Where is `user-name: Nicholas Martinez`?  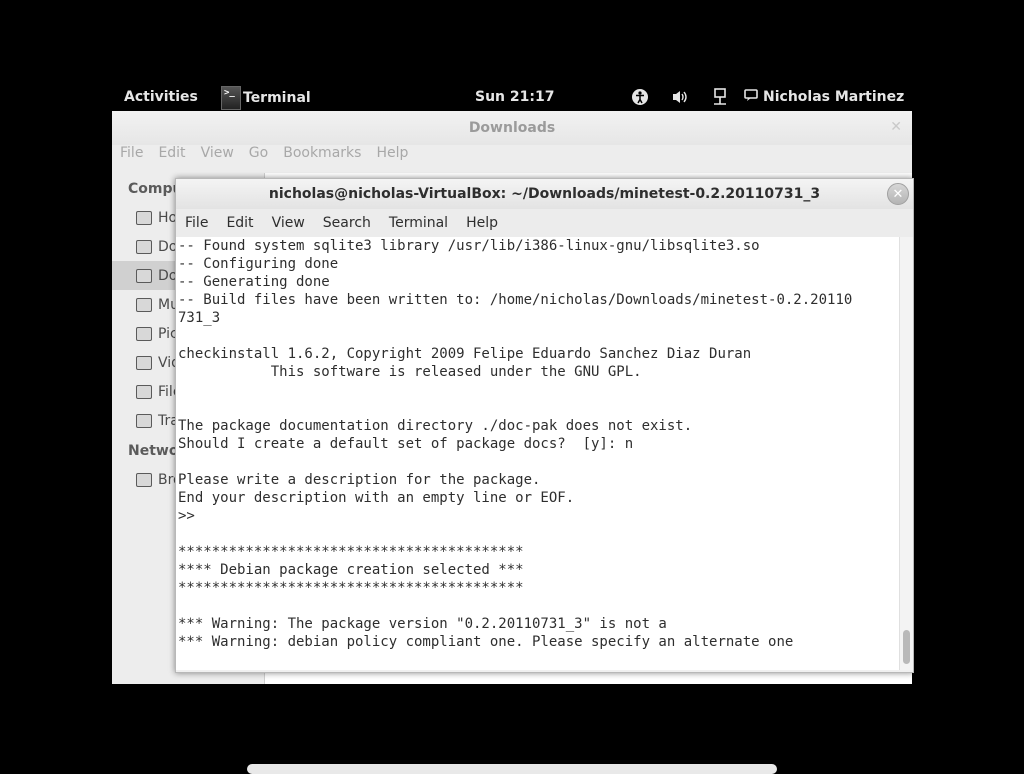
user-name: Nicholas Martinez is located at coordinates (834, 97).